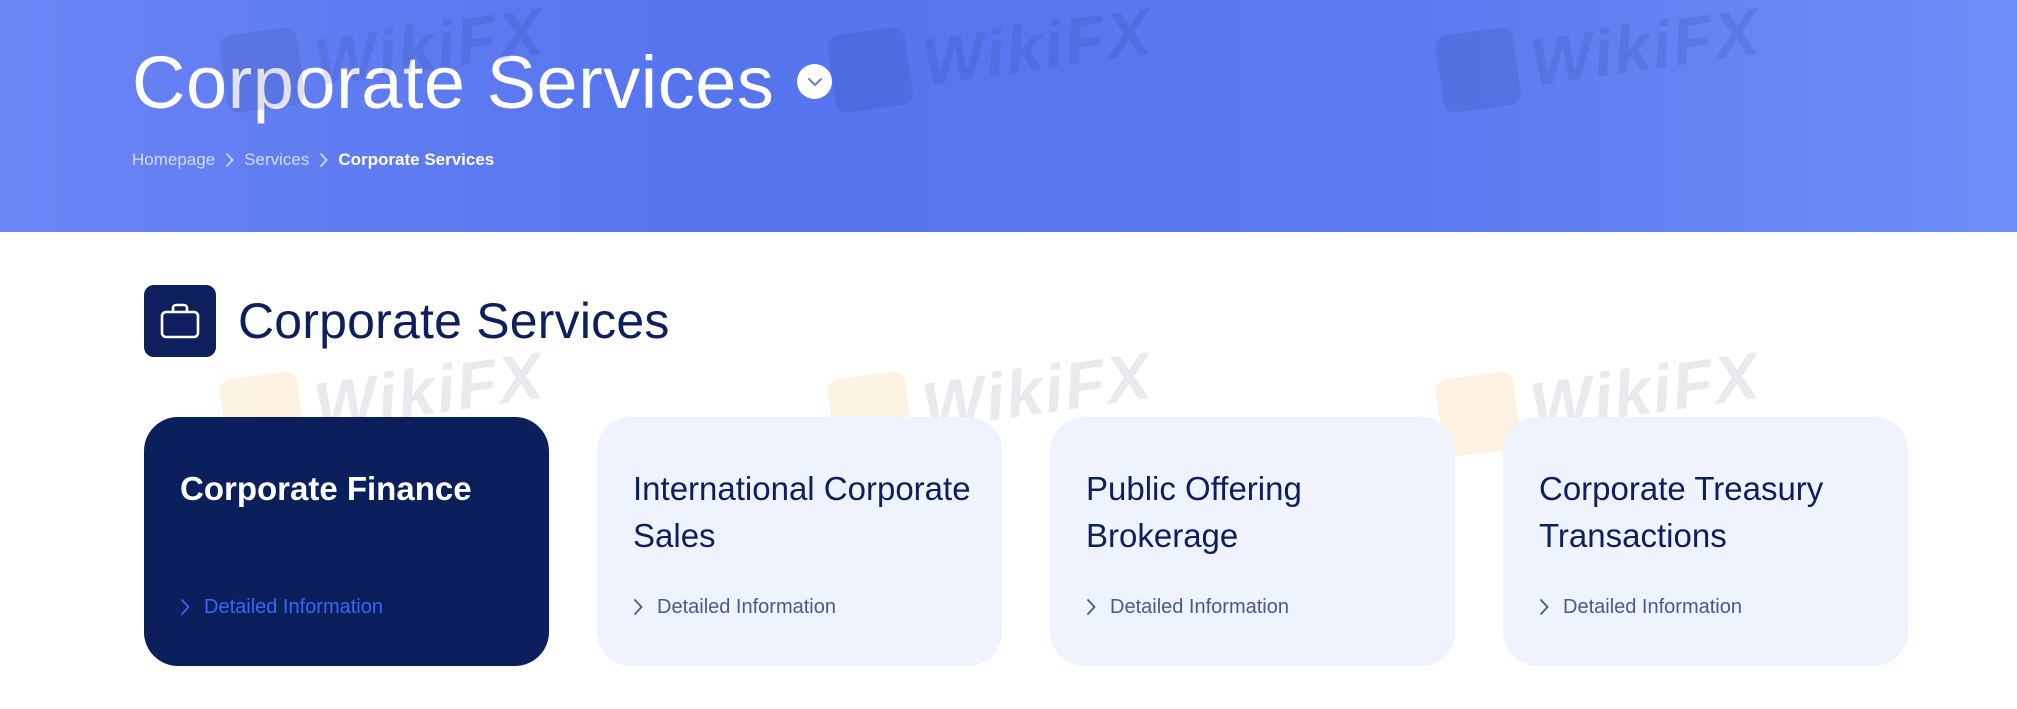  Describe the element at coordinates (180, 321) in the screenshot. I see `briefcase-icon` at that location.